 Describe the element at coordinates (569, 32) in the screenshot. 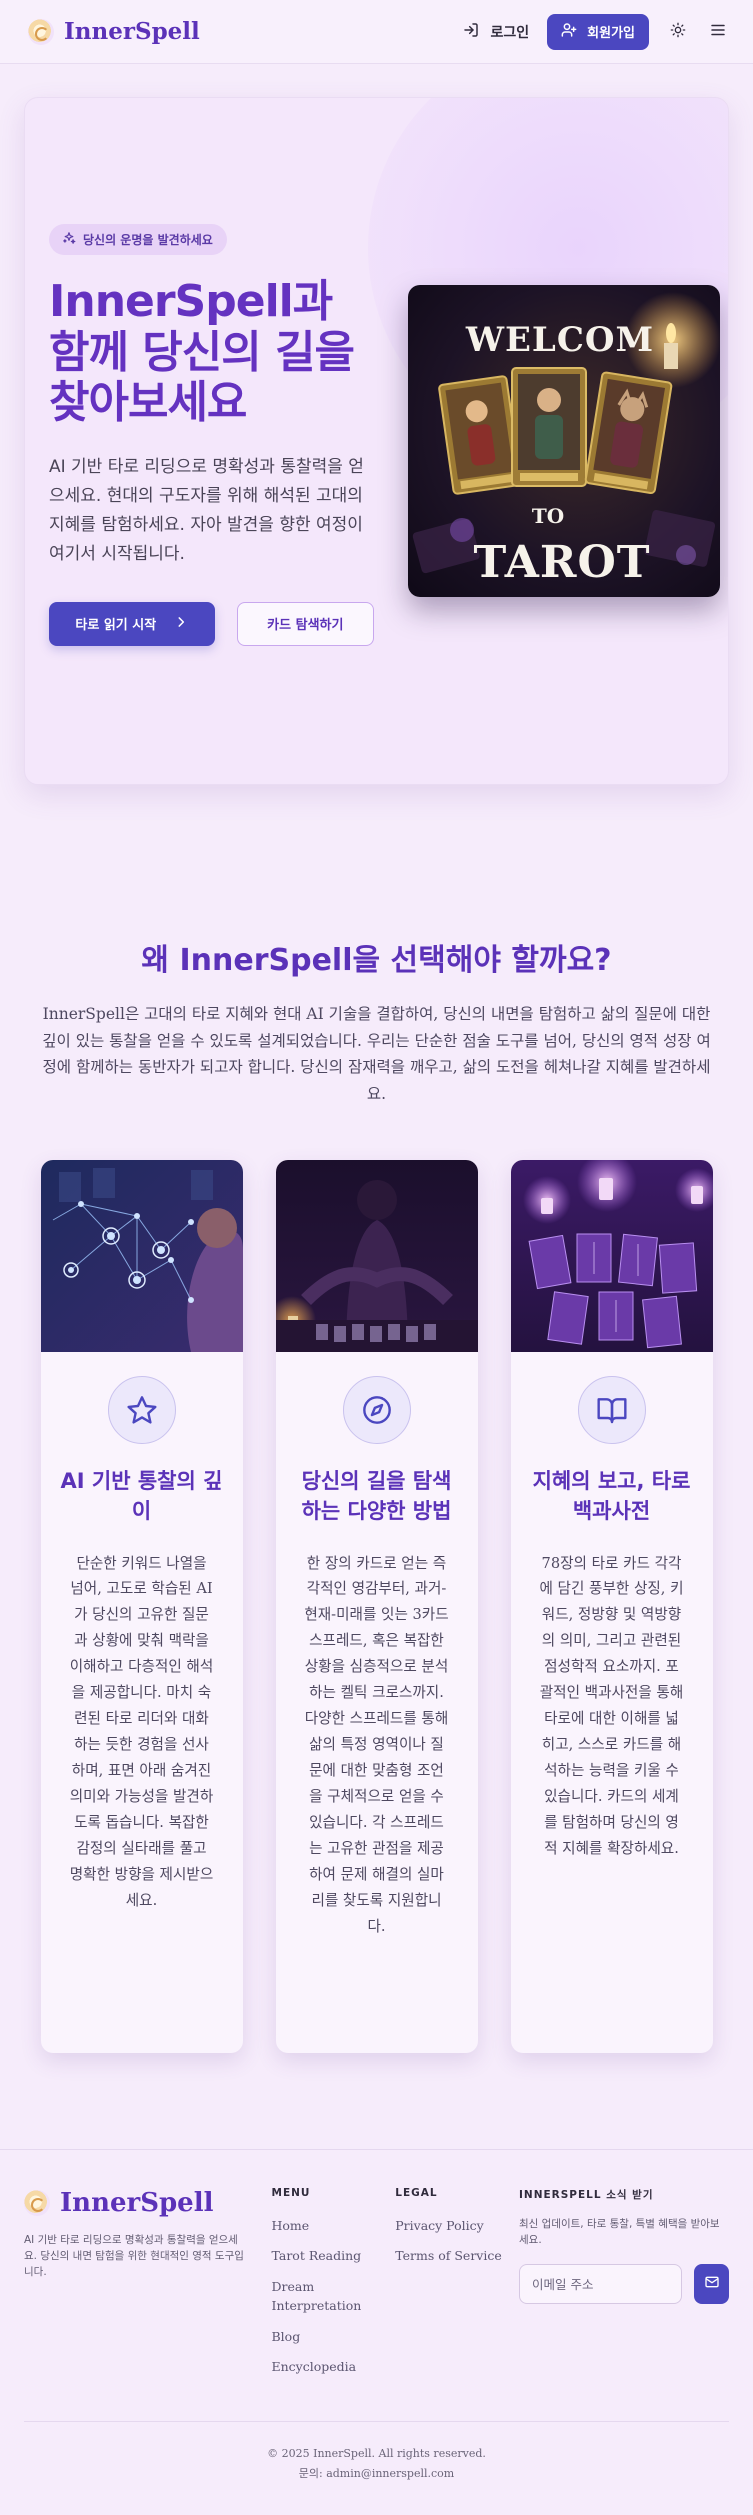

I see `user-plus-icon` at that location.